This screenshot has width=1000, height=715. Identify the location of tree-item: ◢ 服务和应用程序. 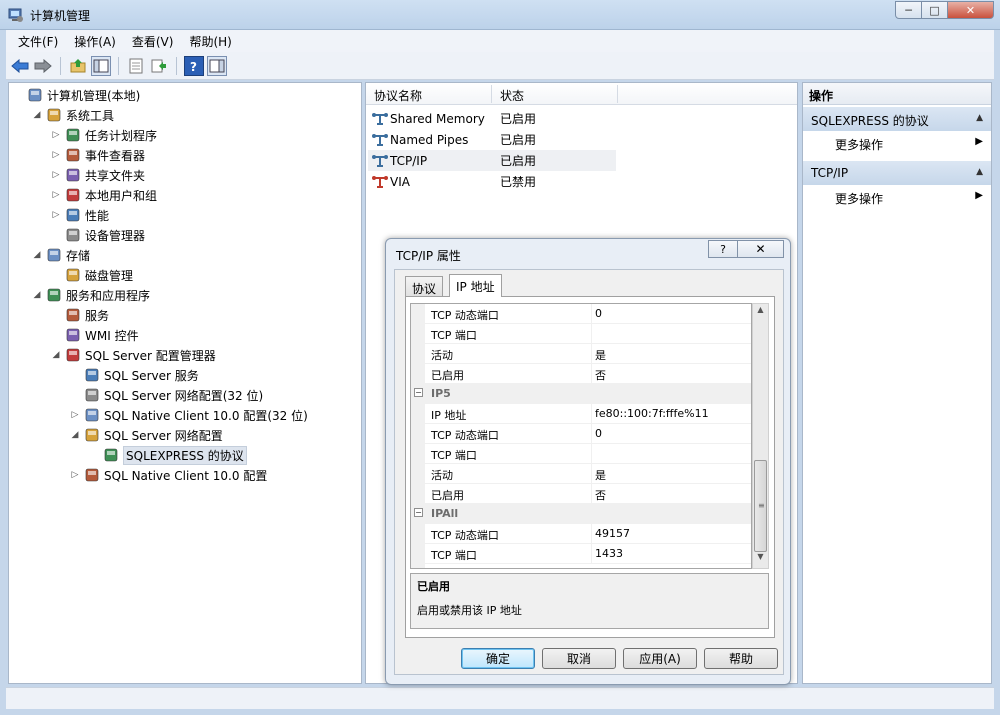
(91, 295).